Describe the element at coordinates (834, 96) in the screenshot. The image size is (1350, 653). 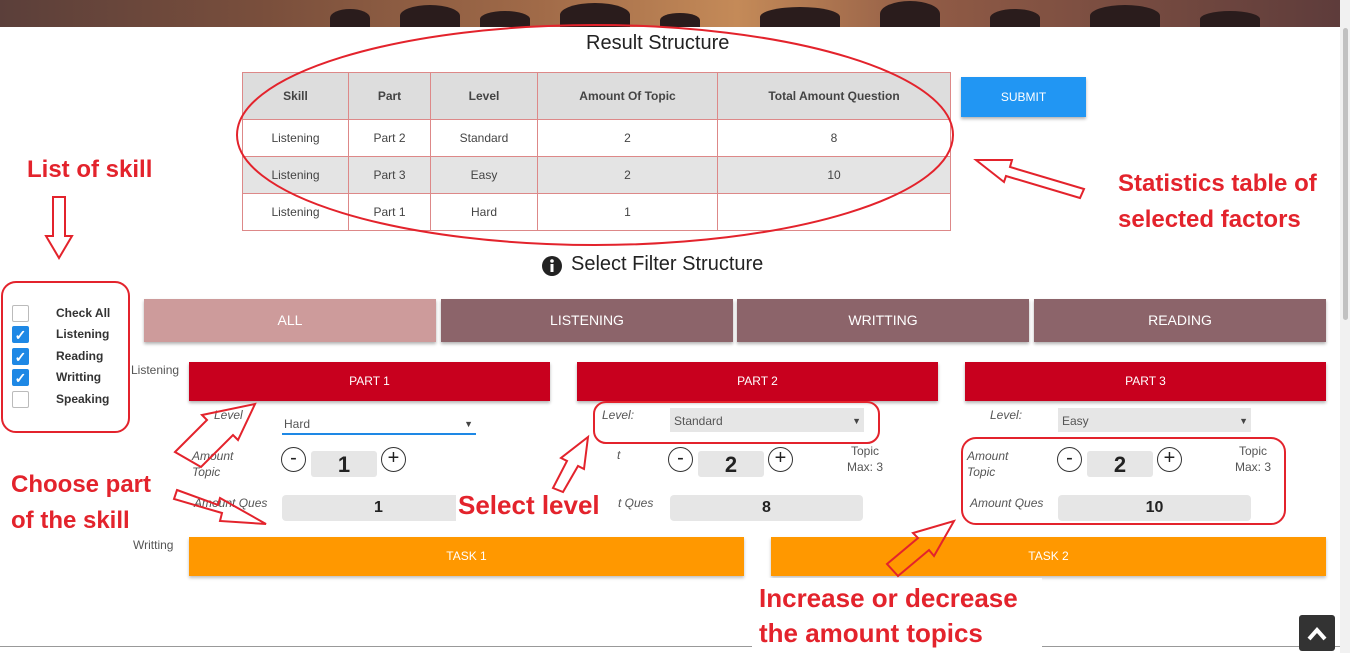
I see `col-header-total-question: Total Amount Question` at that location.